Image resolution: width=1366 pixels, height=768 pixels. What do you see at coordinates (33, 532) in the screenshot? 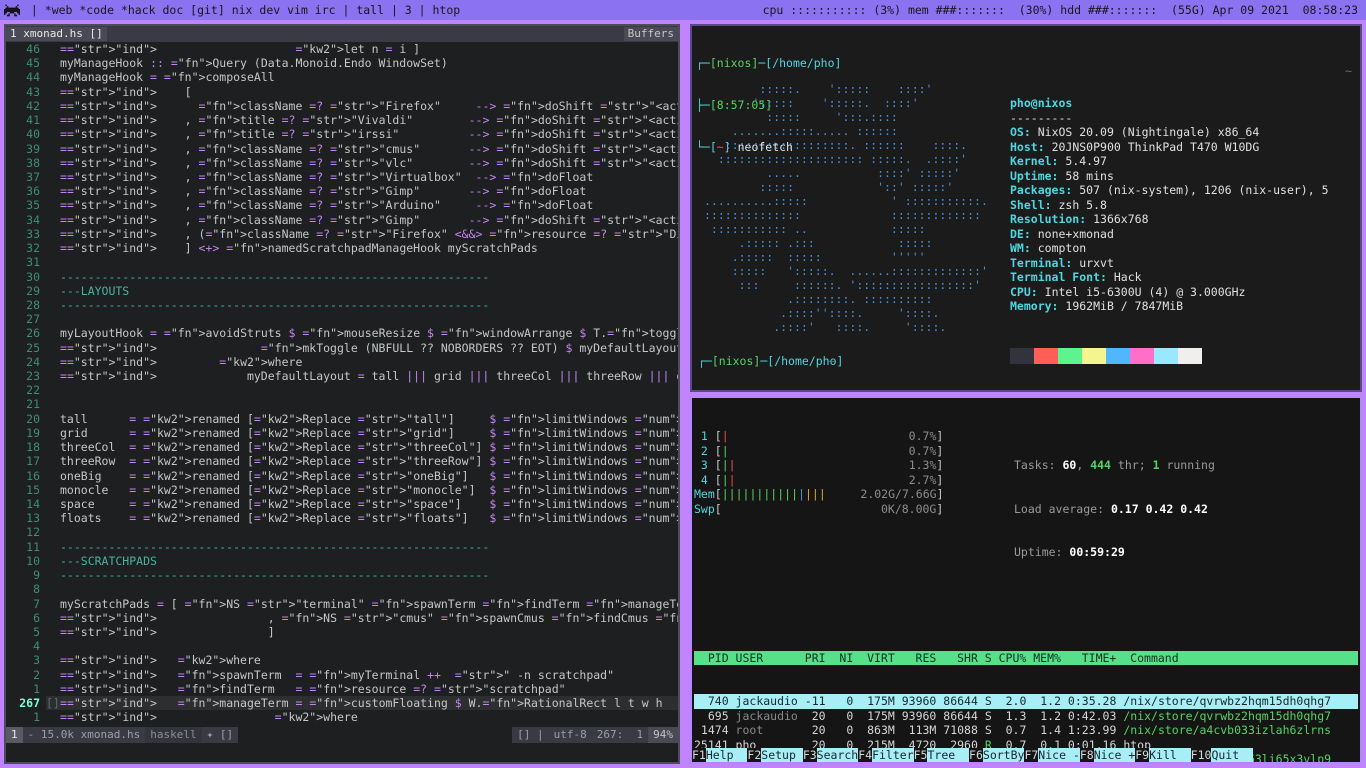
I see `vim-line-number: 12` at bounding box center [33, 532].